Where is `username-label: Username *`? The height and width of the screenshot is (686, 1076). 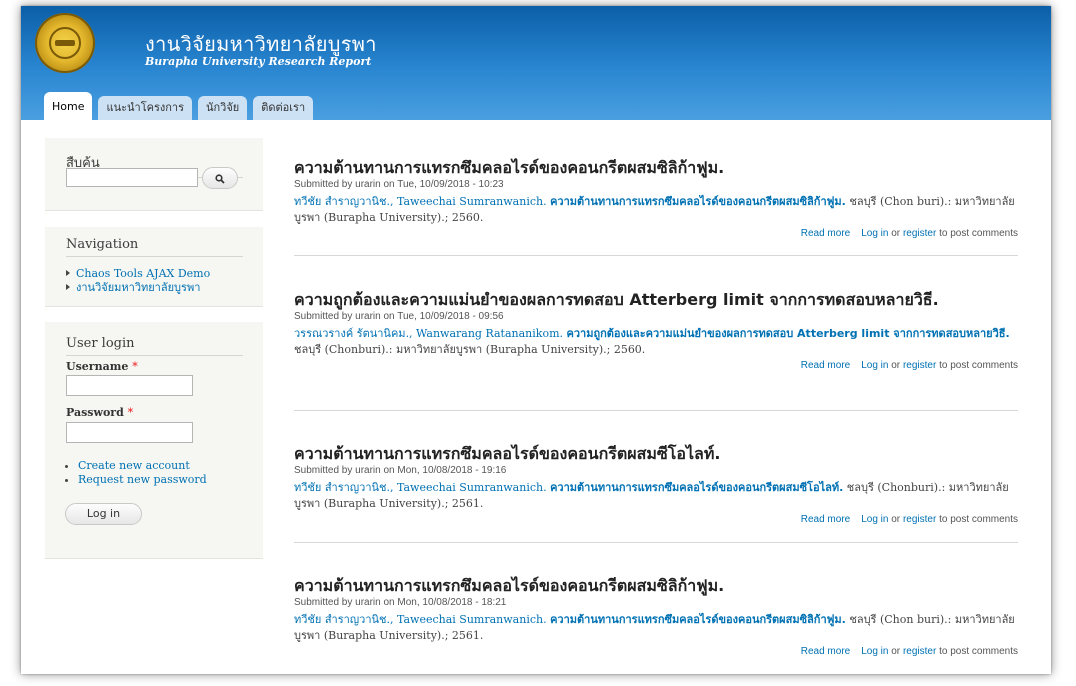
username-label: Username * is located at coordinates (102, 366).